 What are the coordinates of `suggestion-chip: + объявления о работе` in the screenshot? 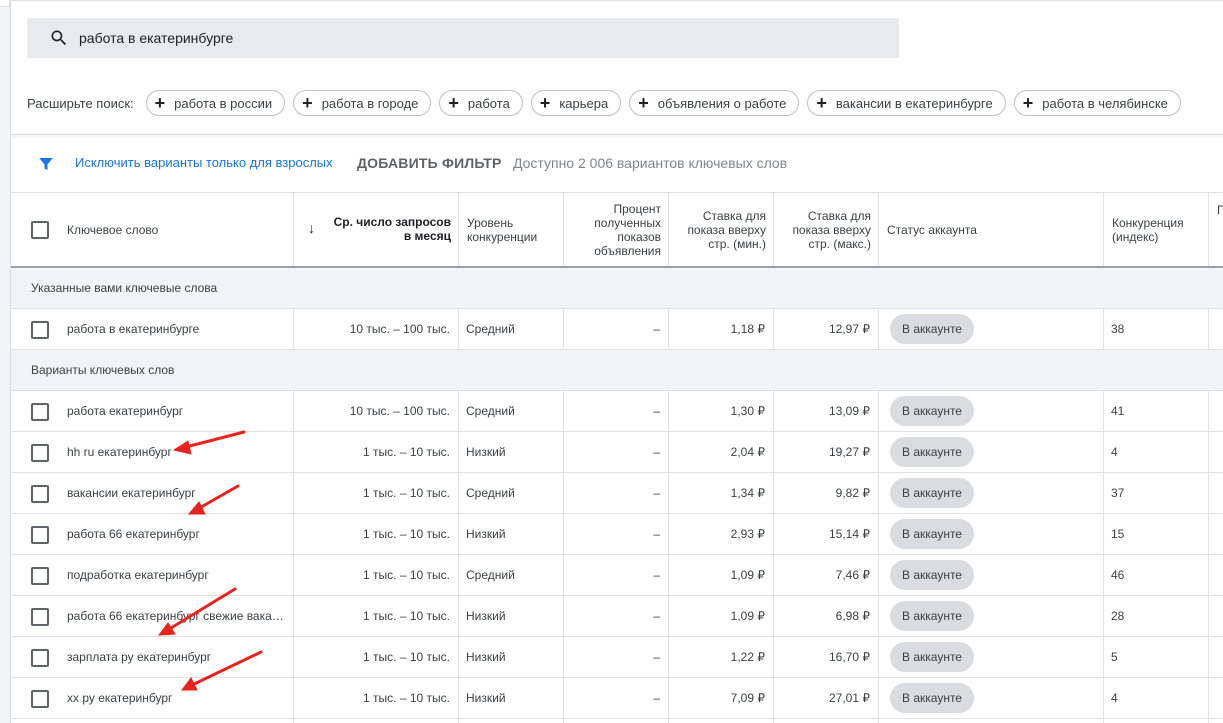 It's located at (714, 103).